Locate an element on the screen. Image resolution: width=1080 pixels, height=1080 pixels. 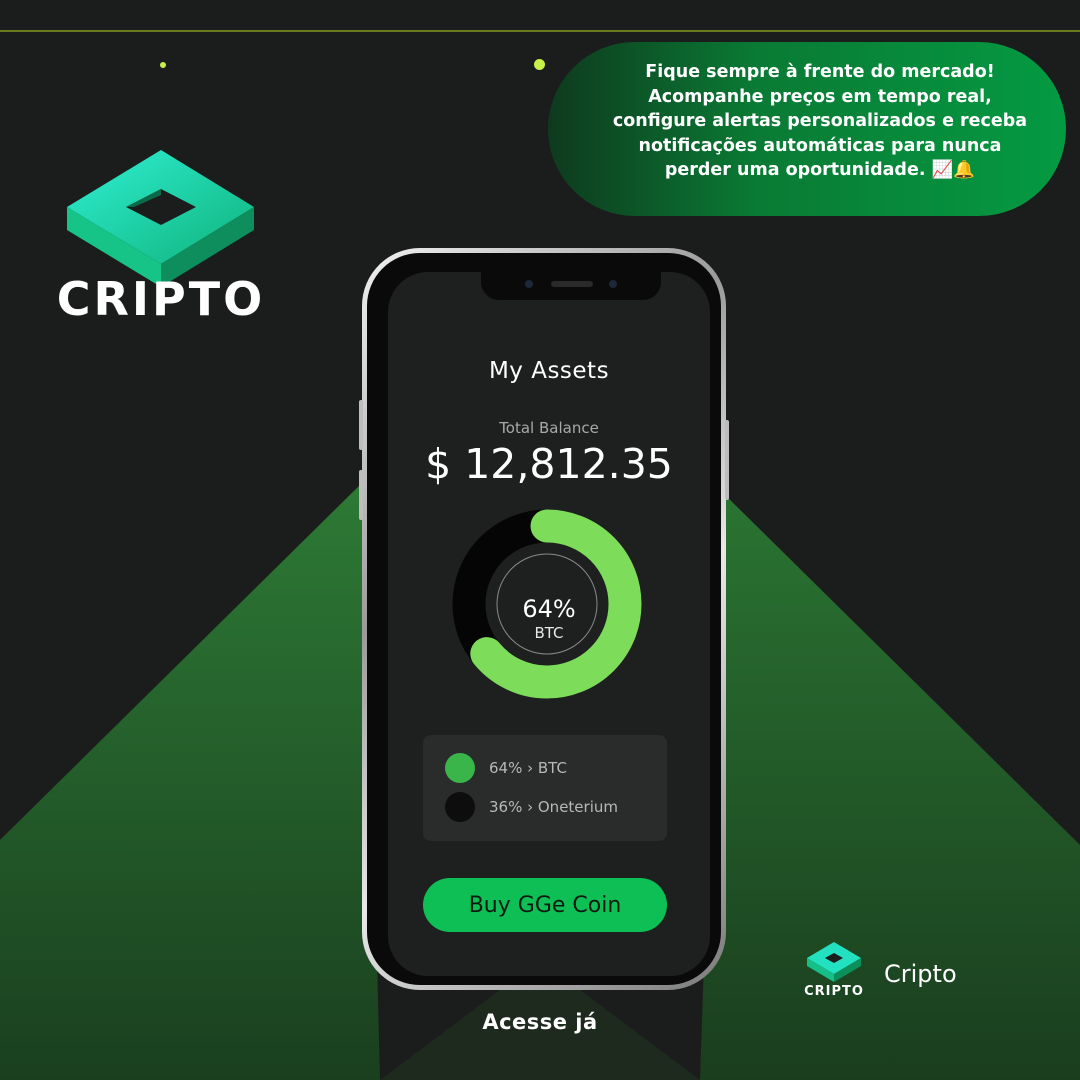
cripto-small-logo-icon is located at coordinates (834, 962).